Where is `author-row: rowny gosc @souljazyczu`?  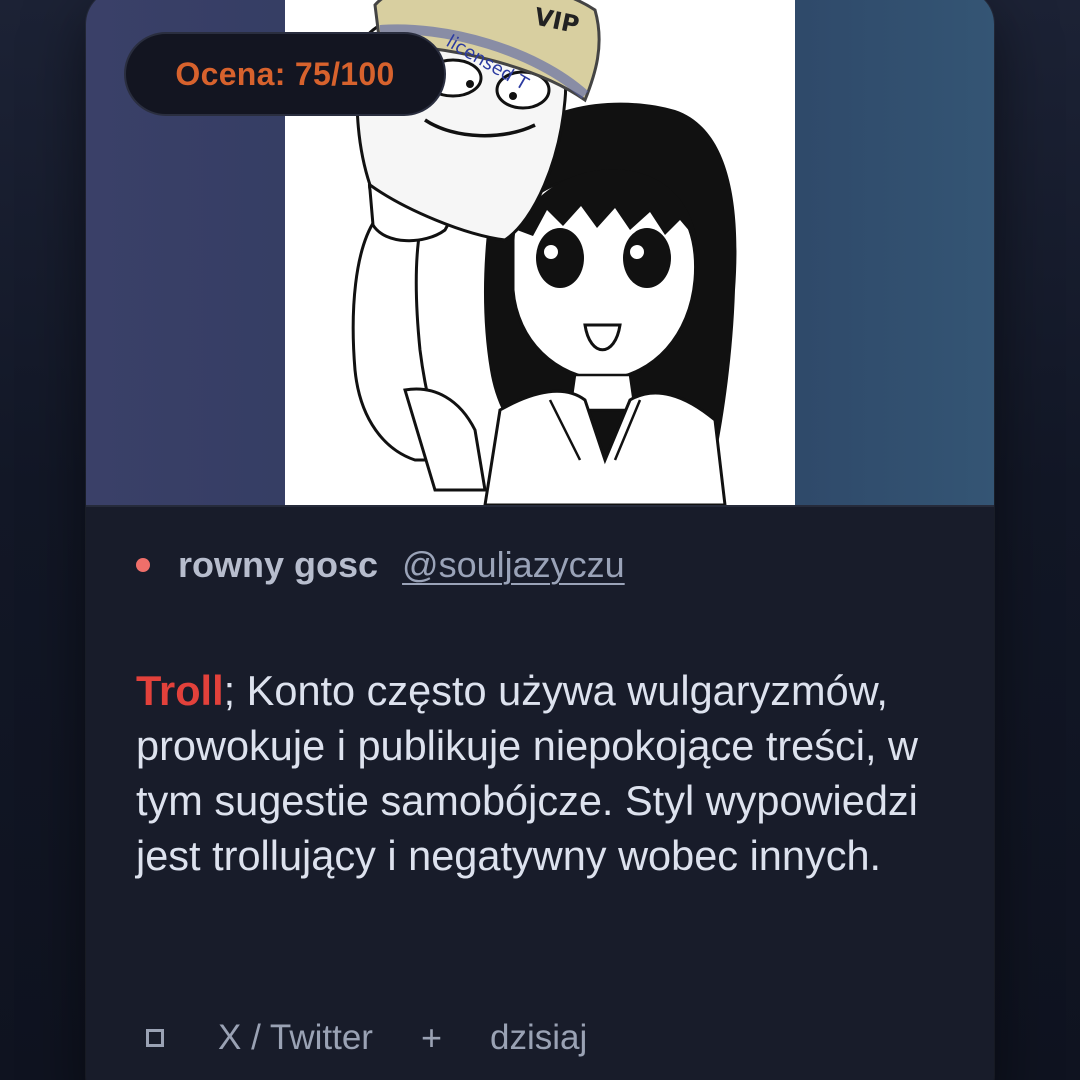 author-row: rowny gosc @souljazyczu is located at coordinates (380, 565).